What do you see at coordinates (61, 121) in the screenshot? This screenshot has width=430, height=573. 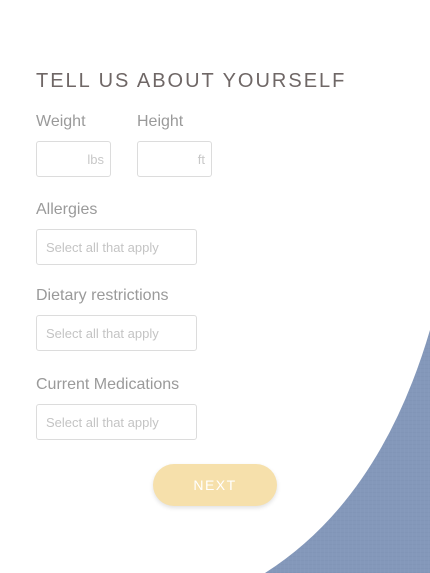 I see `weight-label: Weight` at bounding box center [61, 121].